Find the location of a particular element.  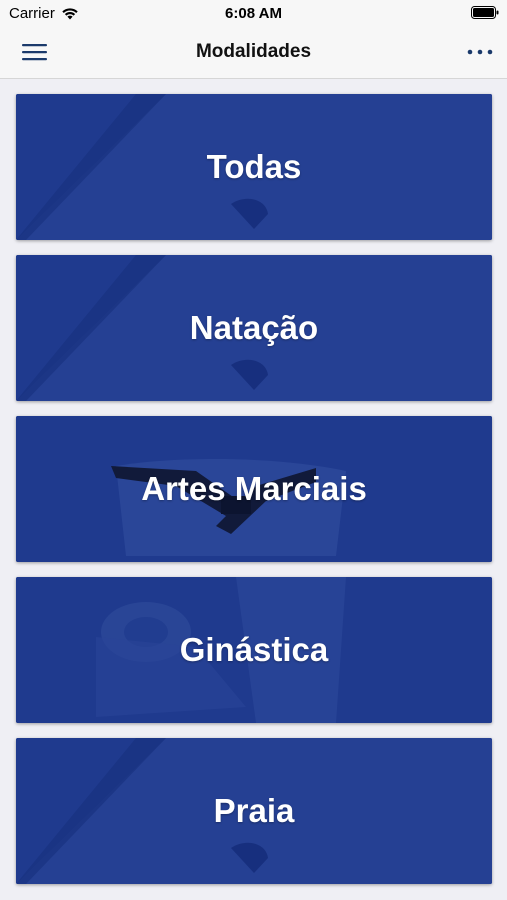

more-dots-icon is located at coordinates (480, 52).